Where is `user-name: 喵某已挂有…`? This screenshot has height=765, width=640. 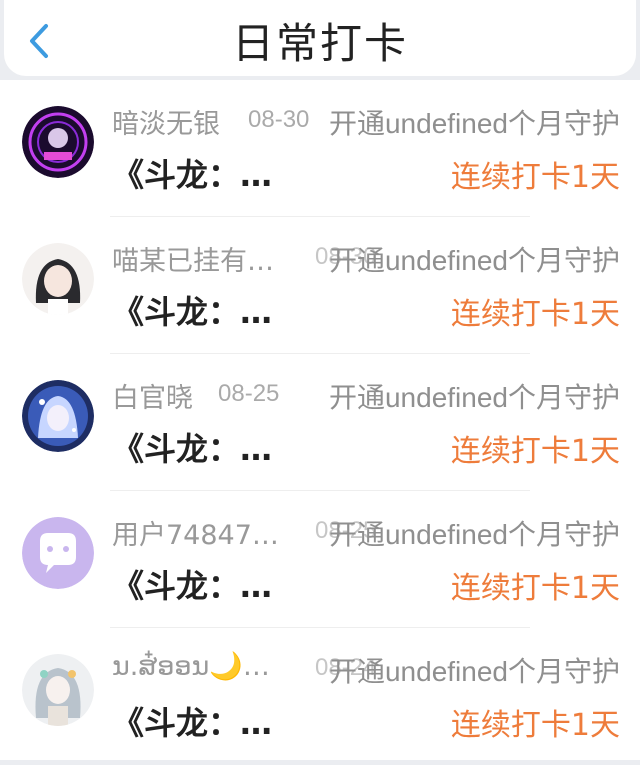
user-name: 喵某已挂有… is located at coordinates (193, 261).